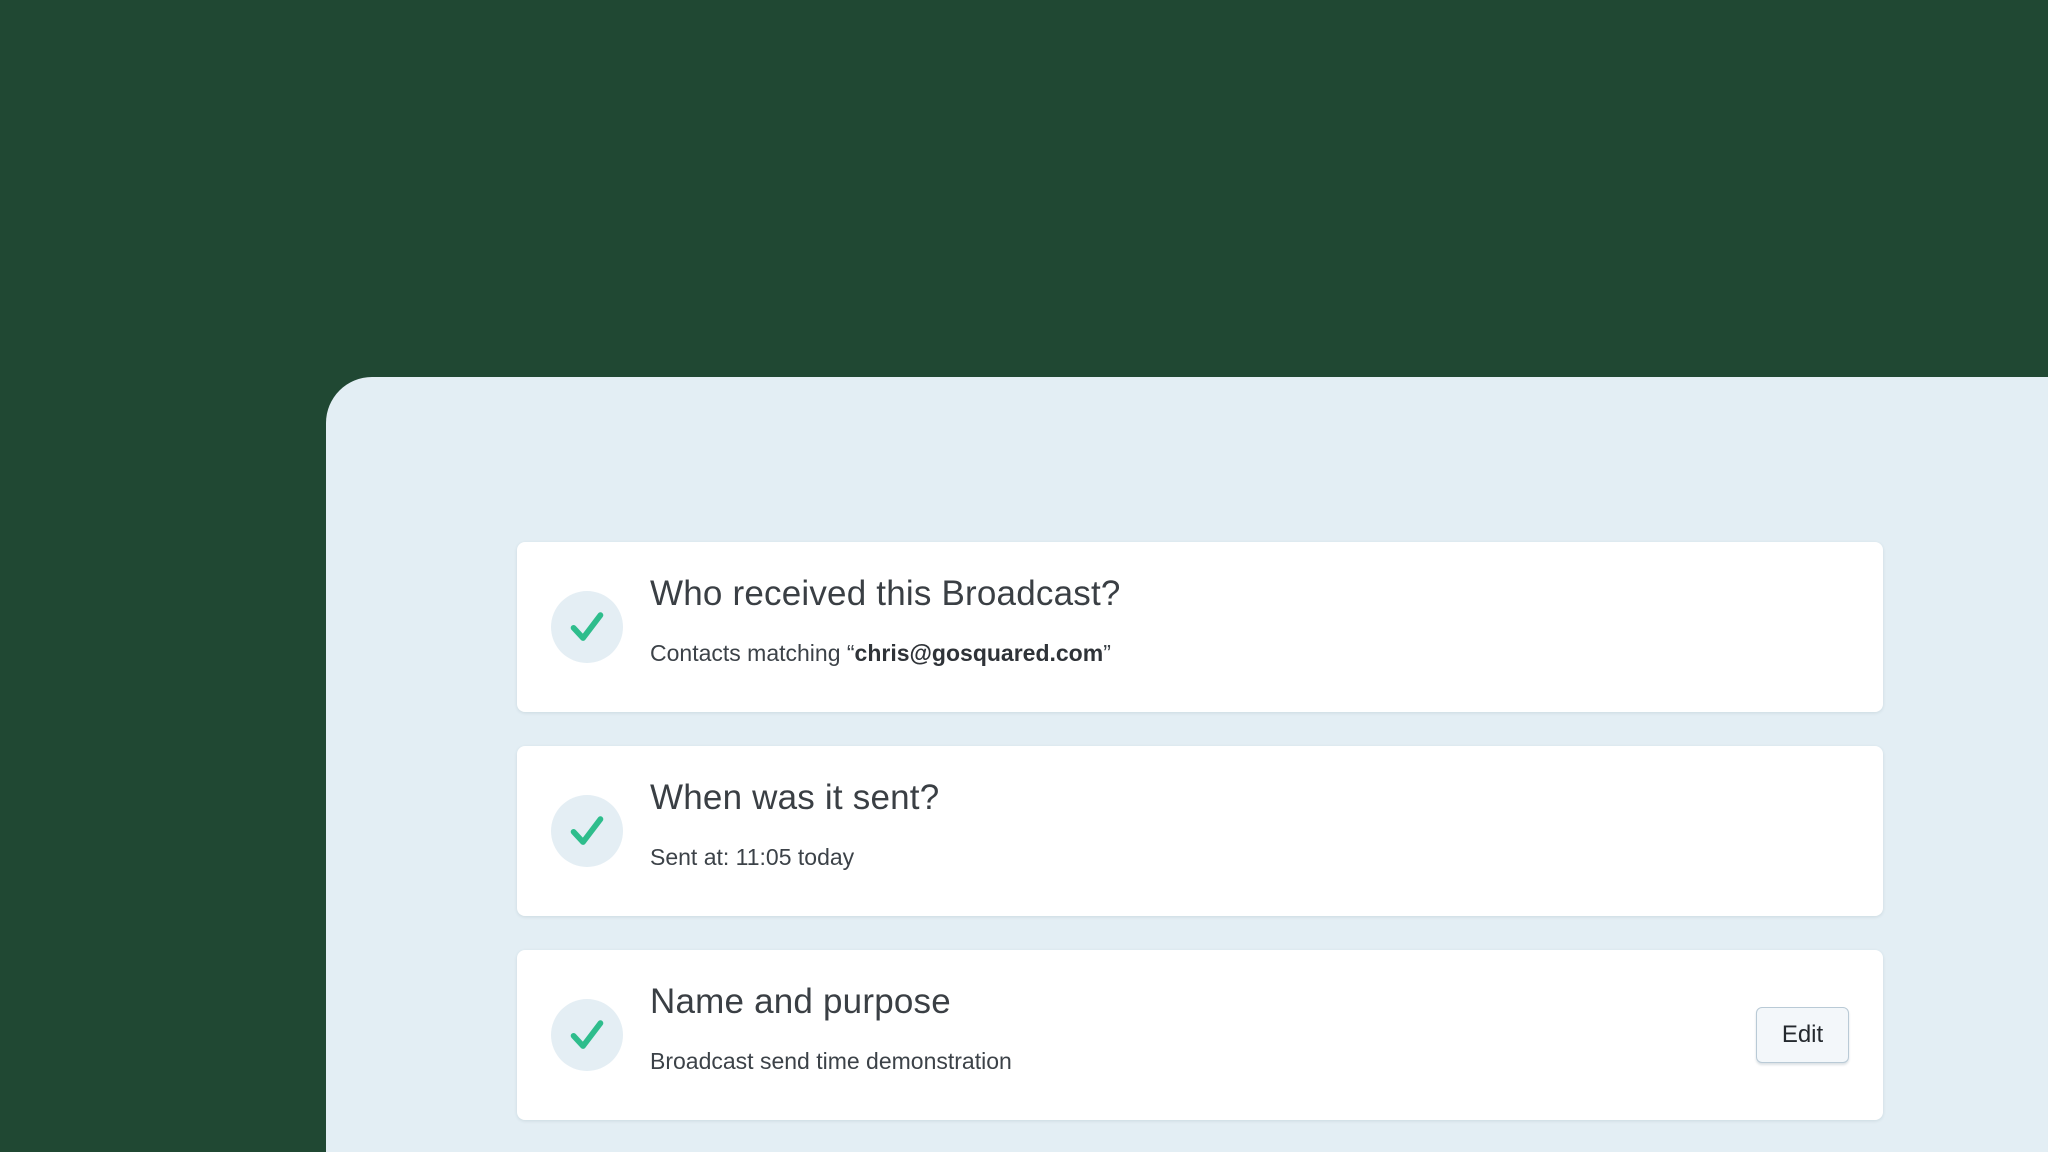 Image resolution: width=2048 pixels, height=1152 pixels. What do you see at coordinates (885, 593) in the screenshot?
I see `step-title: Who received this Broadcast?` at bounding box center [885, 593].